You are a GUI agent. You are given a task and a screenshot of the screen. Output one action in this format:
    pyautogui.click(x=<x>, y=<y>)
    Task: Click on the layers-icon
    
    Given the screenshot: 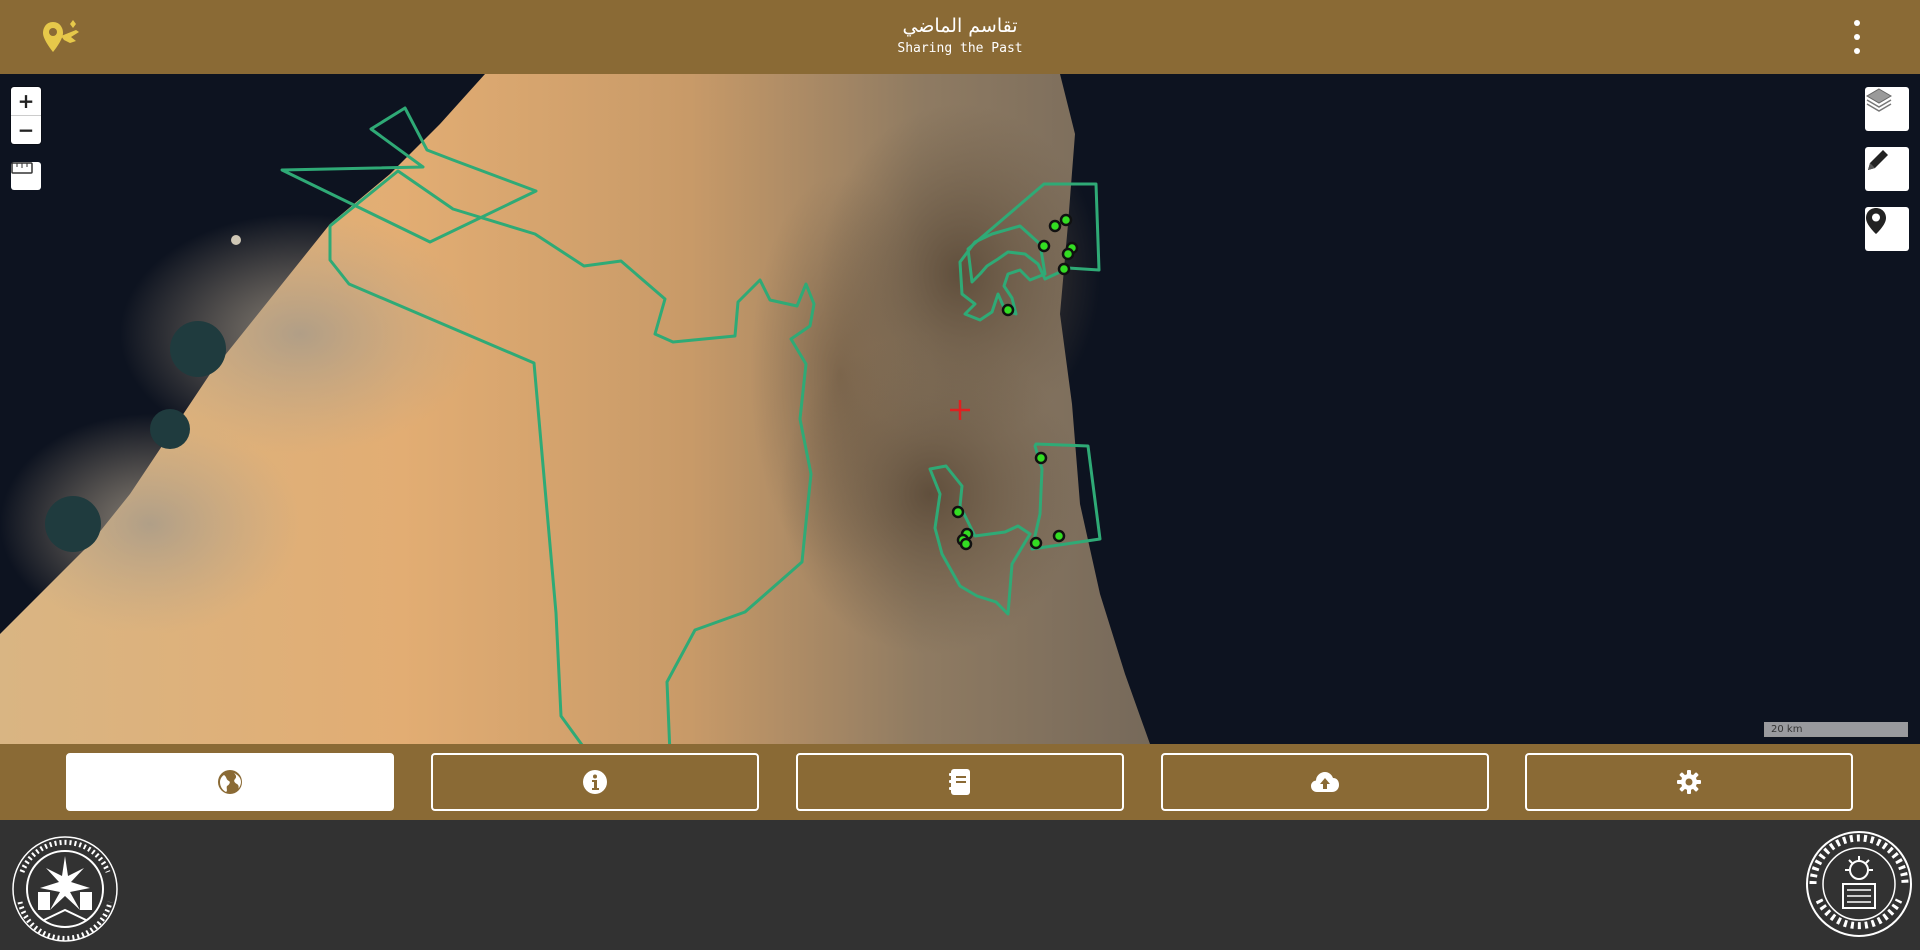 What is the action you would take?
    pyautogui.click(x=1879, y=100)
    